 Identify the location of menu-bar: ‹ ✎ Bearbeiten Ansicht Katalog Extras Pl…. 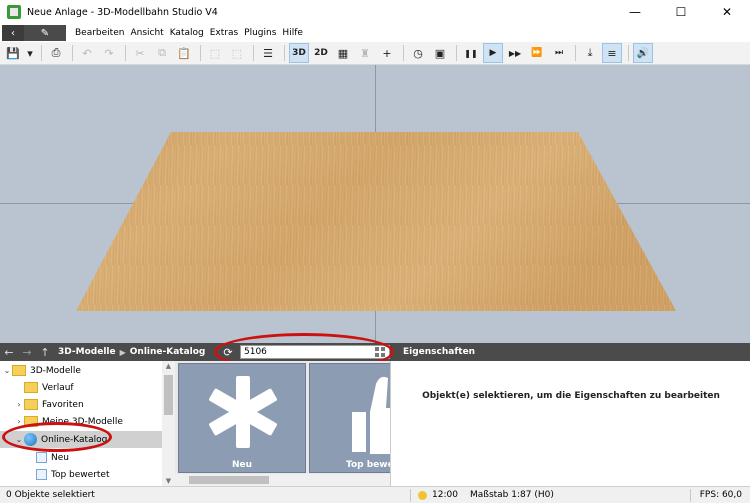
(375, 33).